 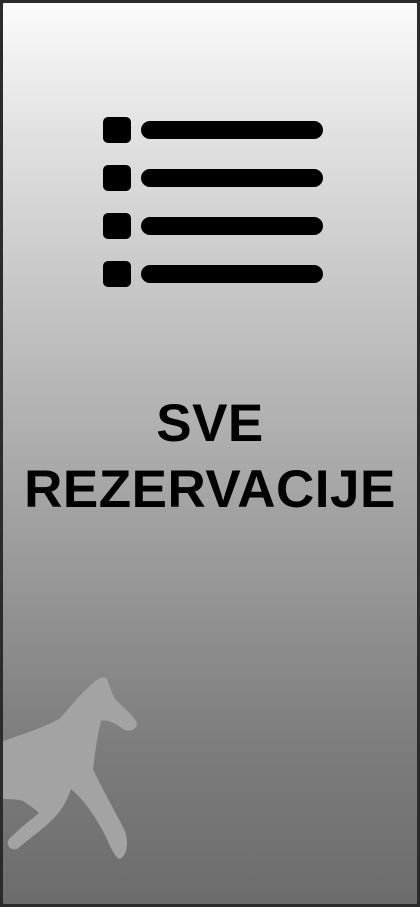 I want to click on horse-icon, so click(x=70, y=768).